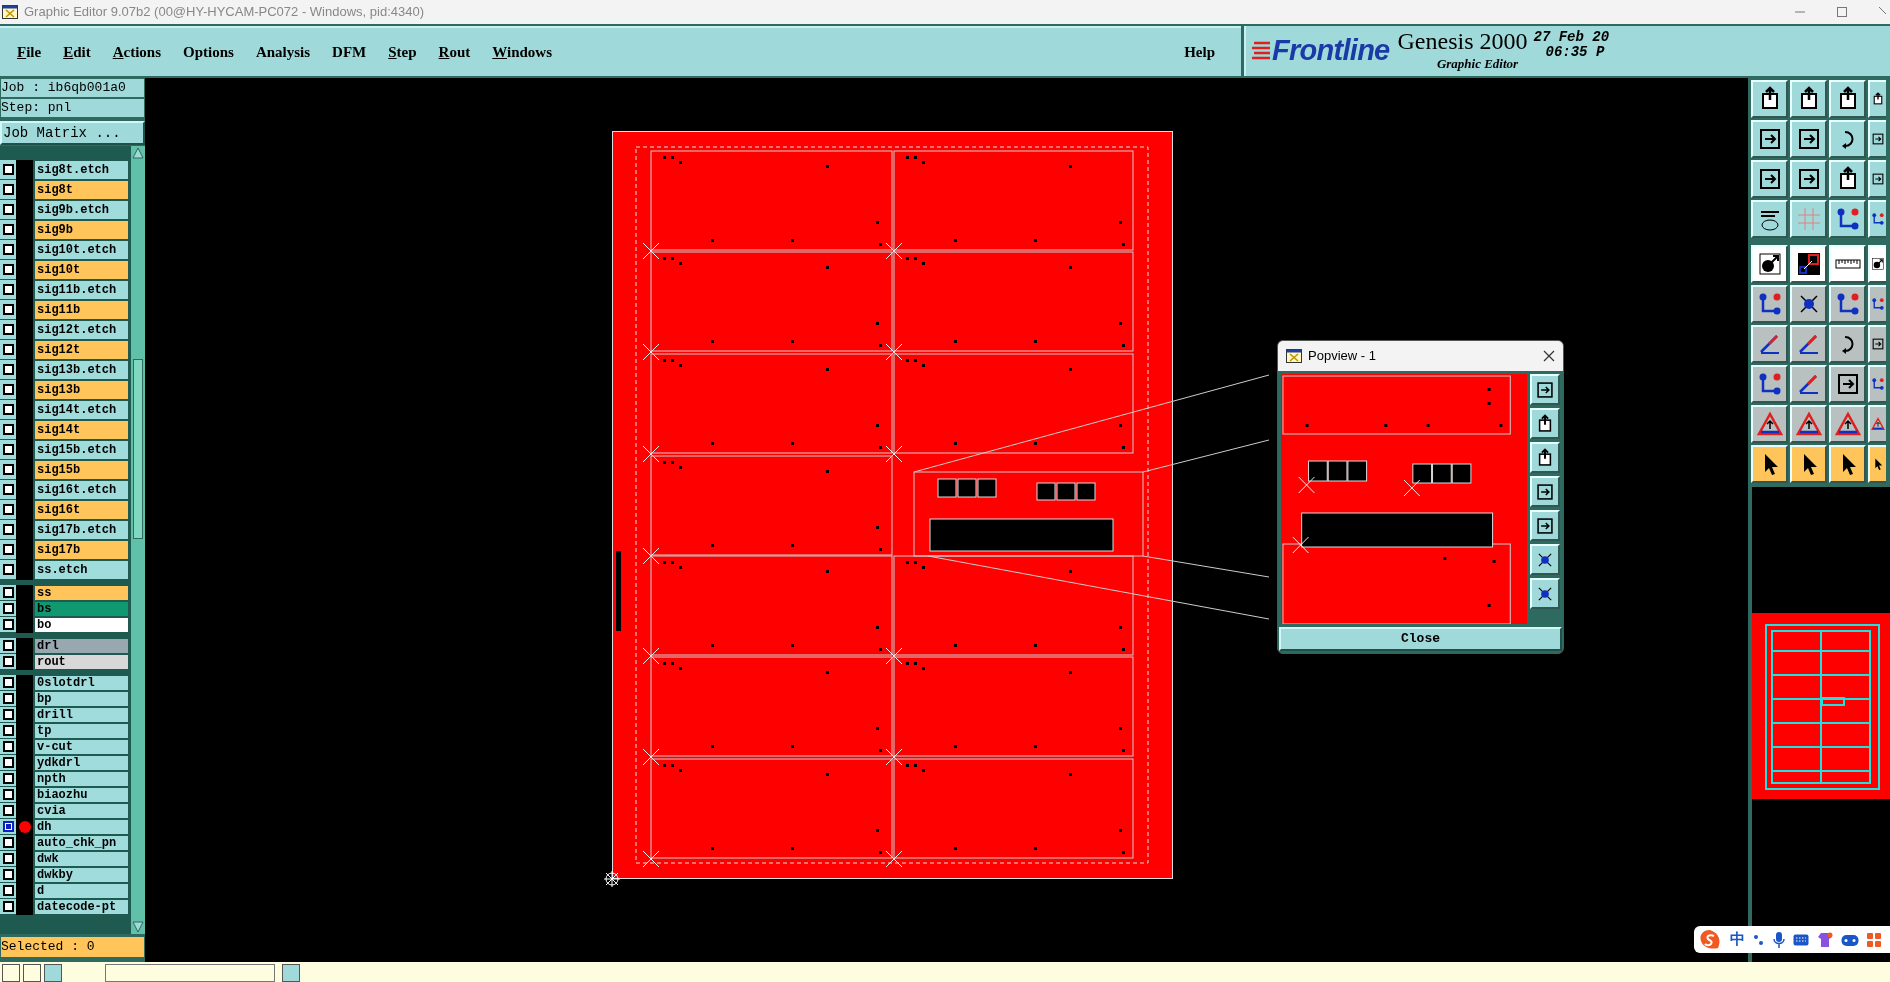 Image resolution: width=1890 pixels, height=982 pixels. Describe the element at coordinates (81, 450) in the screenshot. I see `layer-name: sig15b.etch` at that location.